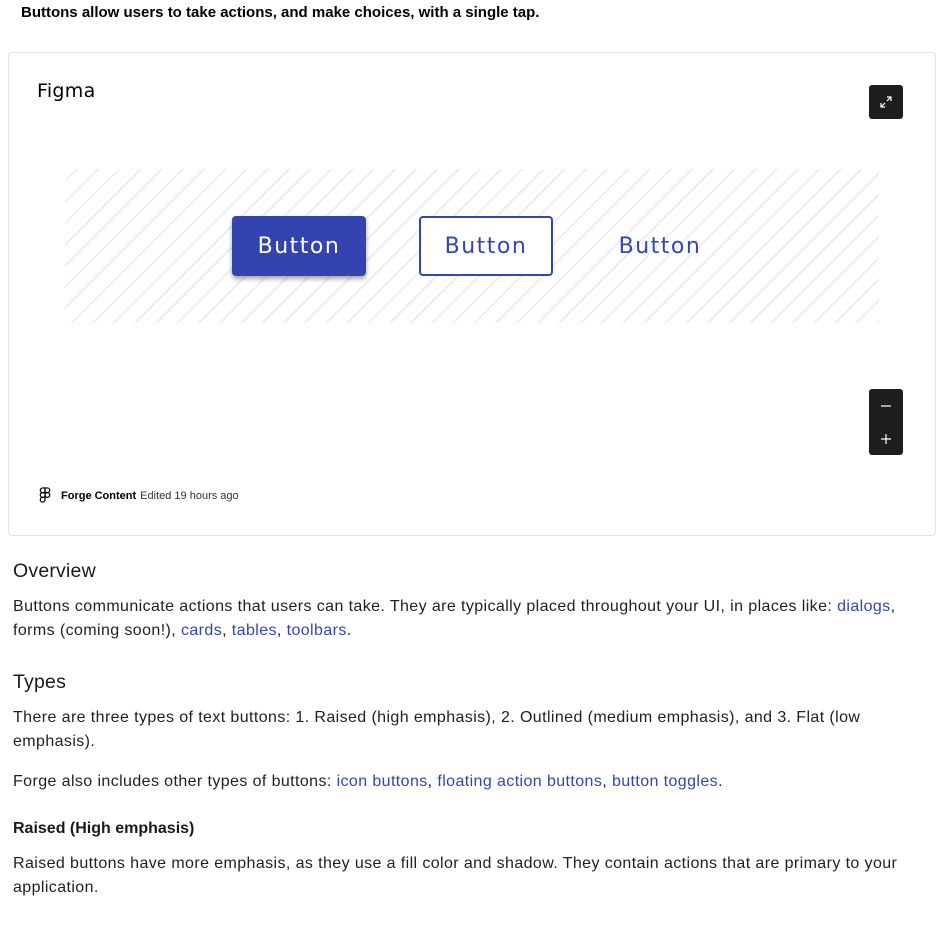 This screenshot has height=934, width=947. I want to click on figma-canvas: Button Button Button, so click(472, 246).